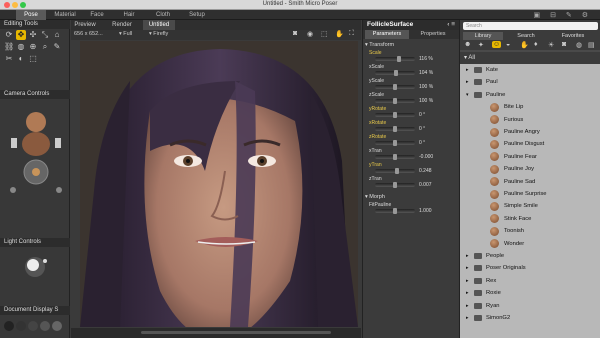  What do you see at coordinates (129, 15) in the screenshot?
I see `tab-hair: Hair` at bounding box center [129, 15].